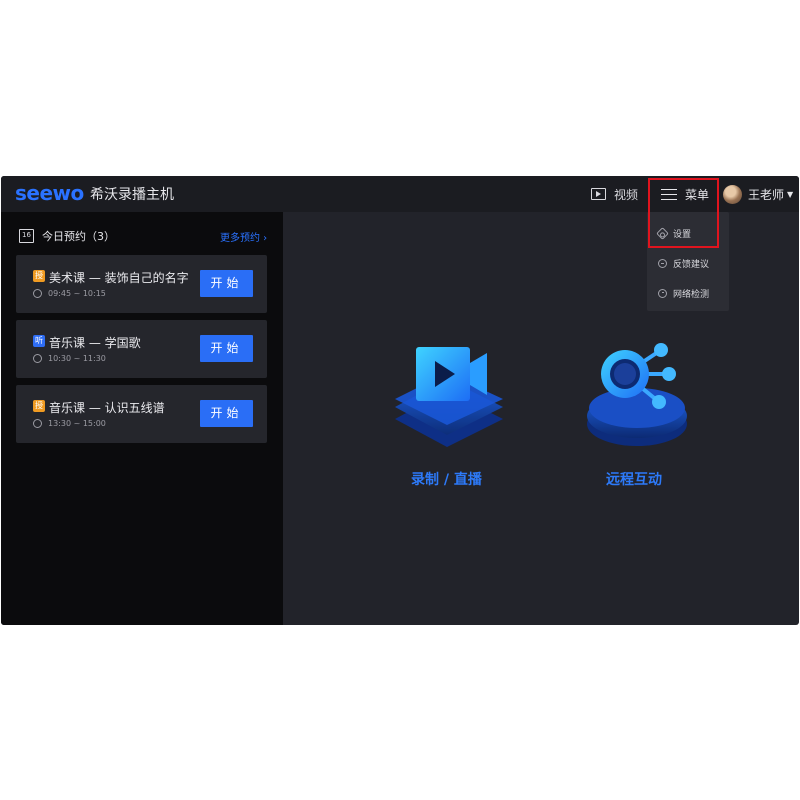  Describe the element at coordinates (141, 349) in the screenshot. I see `course-card: 听 音乐课 — 学国歌 10:30 ~ 11:30 开始` at that location.